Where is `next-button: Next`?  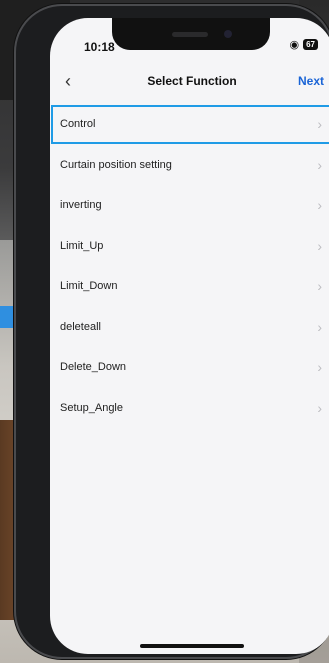
next-button: Next is located at coordinates (311, 81).